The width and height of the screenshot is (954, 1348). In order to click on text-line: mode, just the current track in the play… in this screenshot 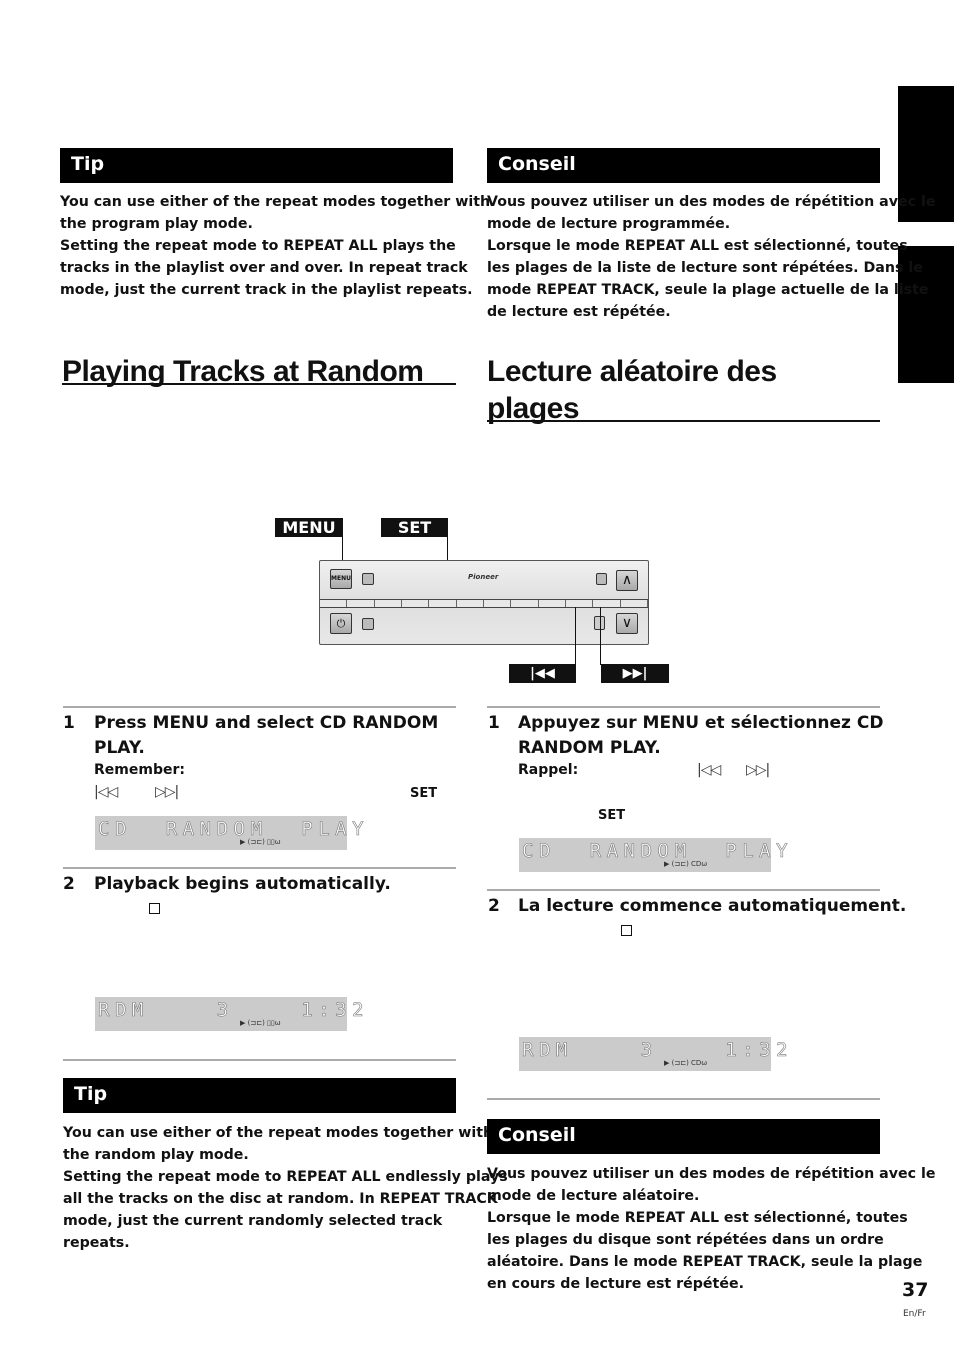, I will do `click(266, 290)`.